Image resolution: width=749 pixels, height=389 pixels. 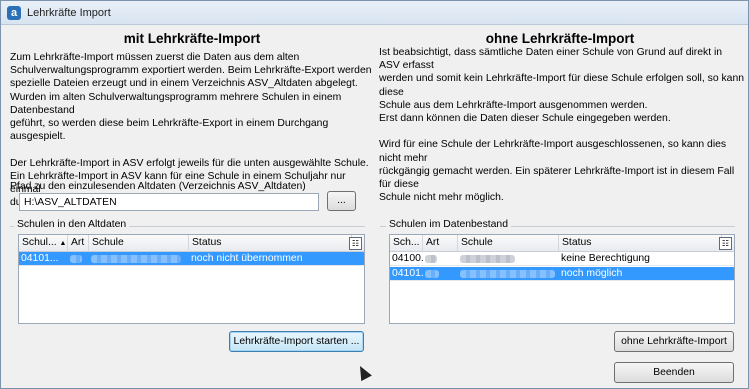 What do you see at coordinates (247, 258) in the screenshot?
I see `cell-status: noch nicht übernommen` at bounding box center [247, 258].